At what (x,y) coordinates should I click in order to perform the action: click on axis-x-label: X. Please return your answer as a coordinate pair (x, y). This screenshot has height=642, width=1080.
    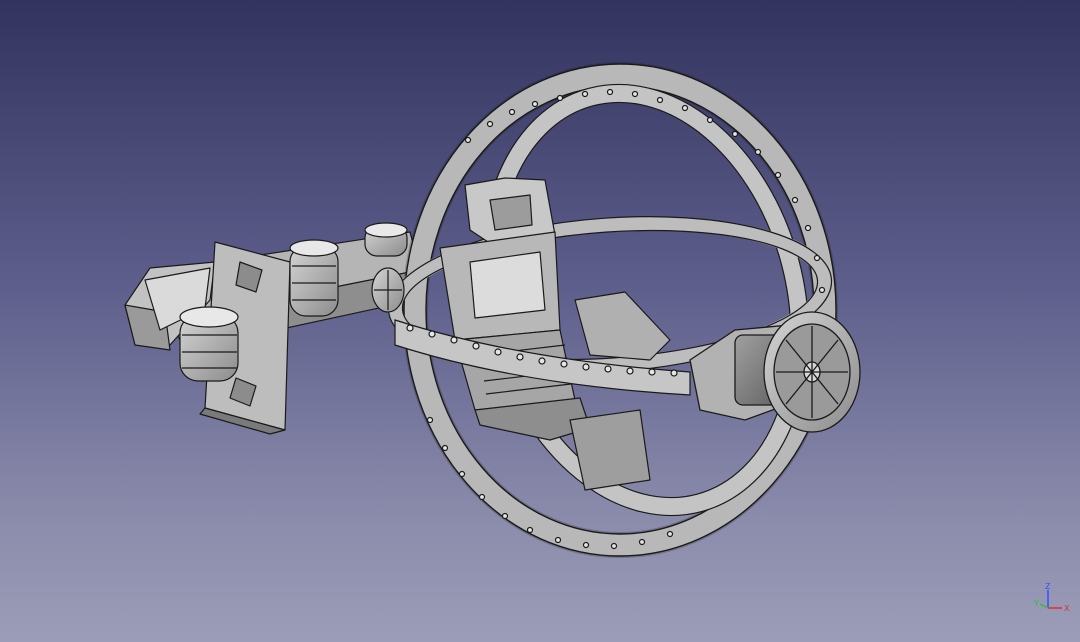
    Looking at the image, I should click on (1067, 608).